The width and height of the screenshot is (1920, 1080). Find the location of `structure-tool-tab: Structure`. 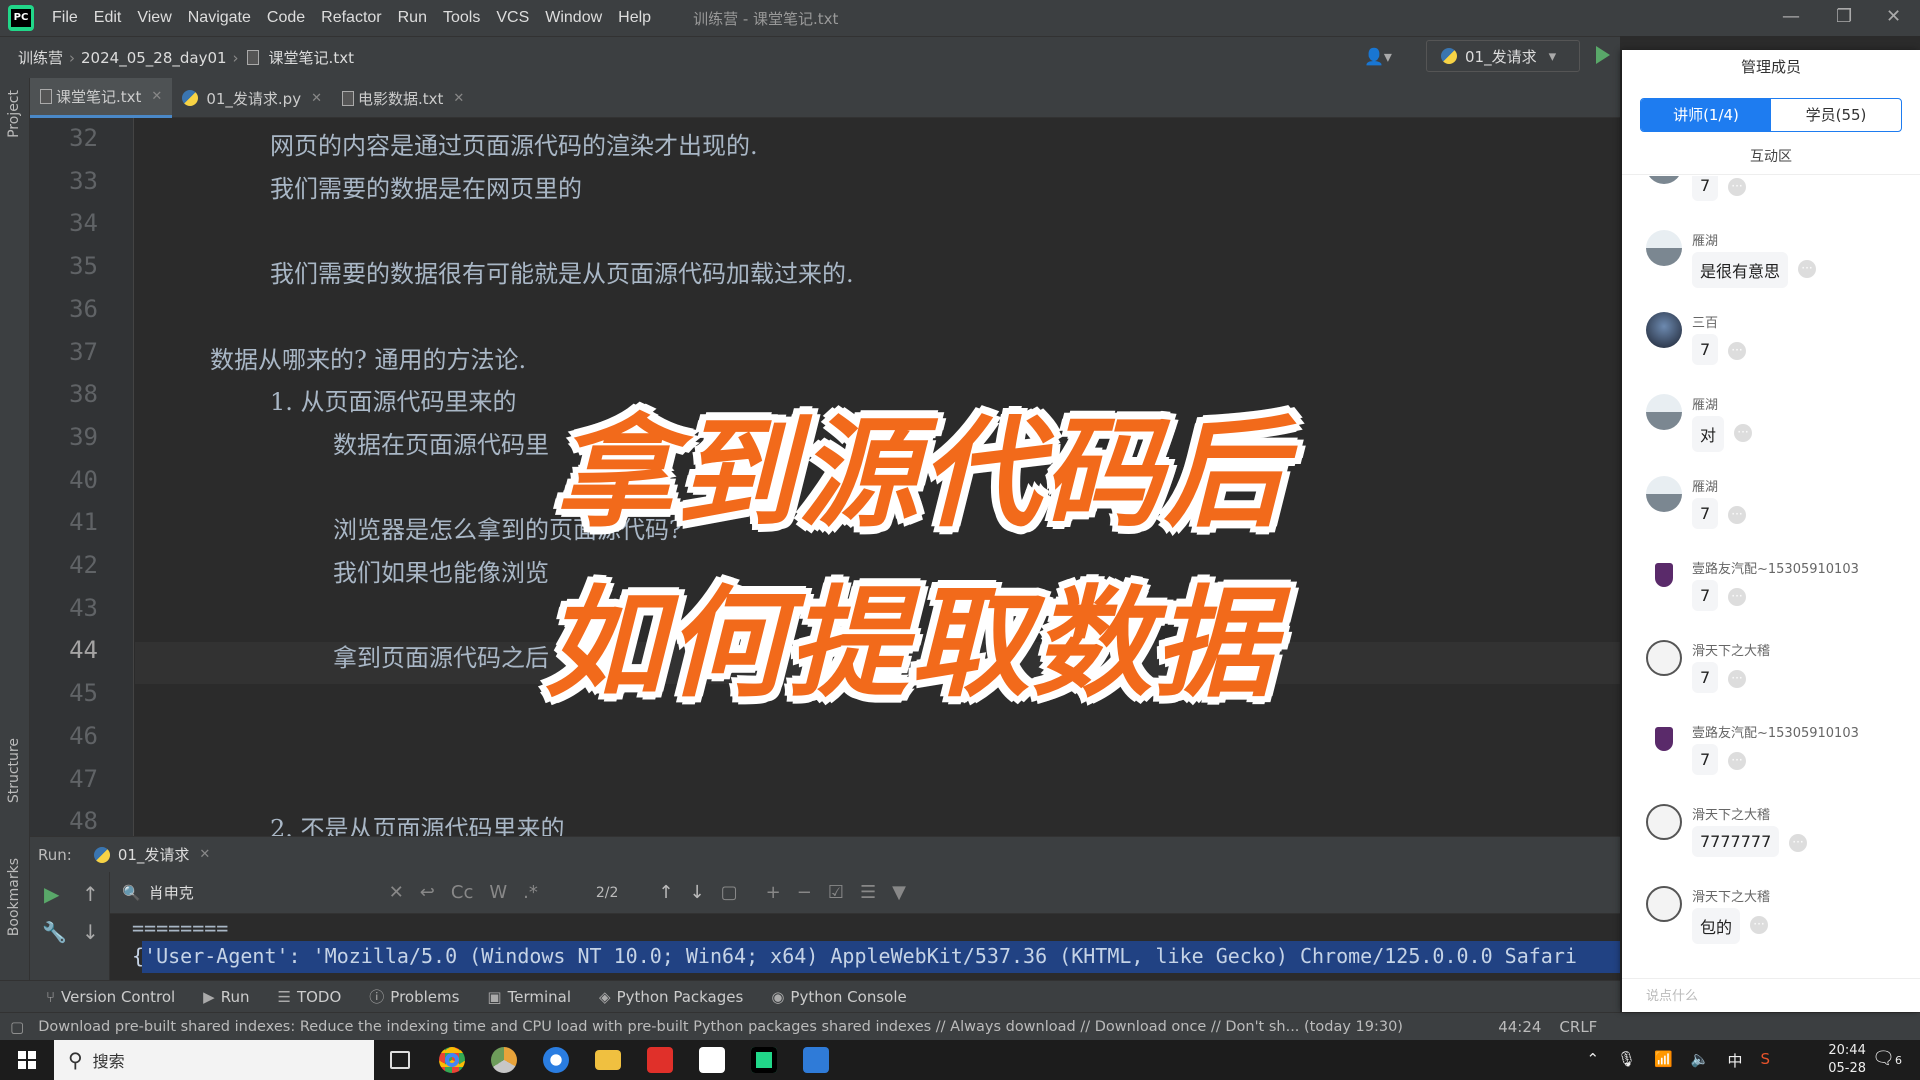

structure-tool-tab: Structure is located at coordinates (14, 770).